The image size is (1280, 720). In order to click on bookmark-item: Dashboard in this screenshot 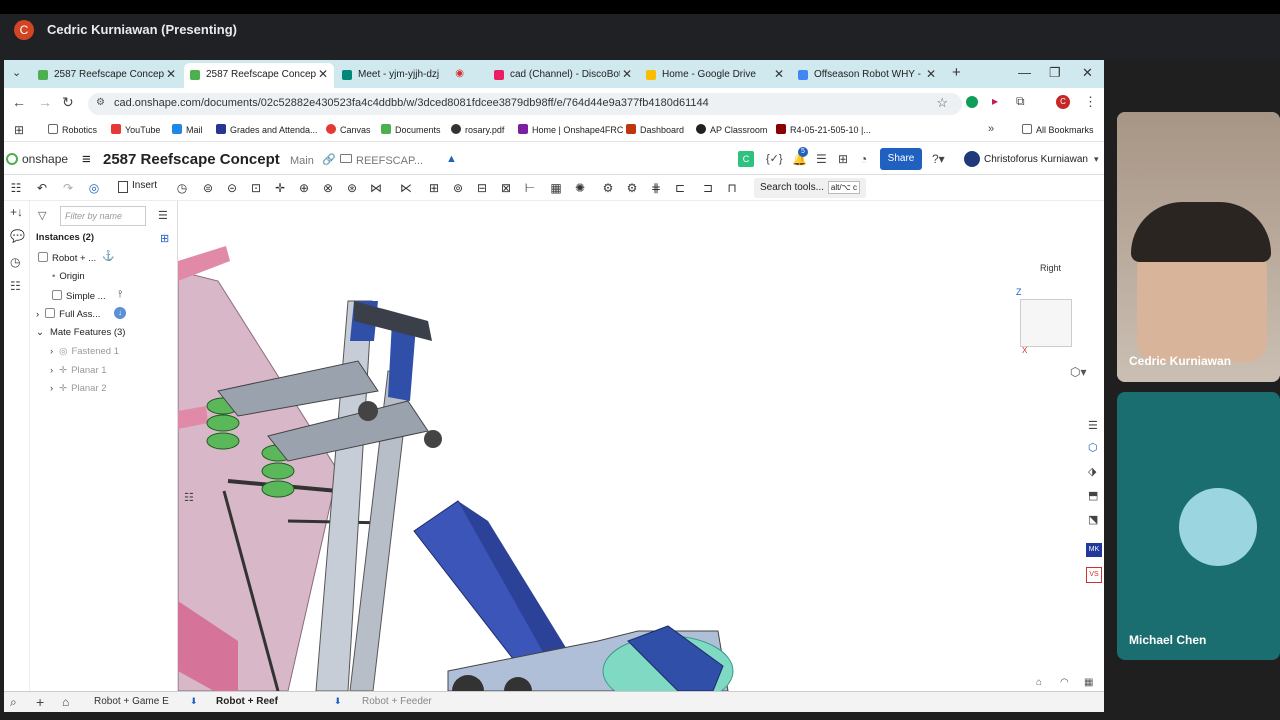, I will do `click(655, 129)`.